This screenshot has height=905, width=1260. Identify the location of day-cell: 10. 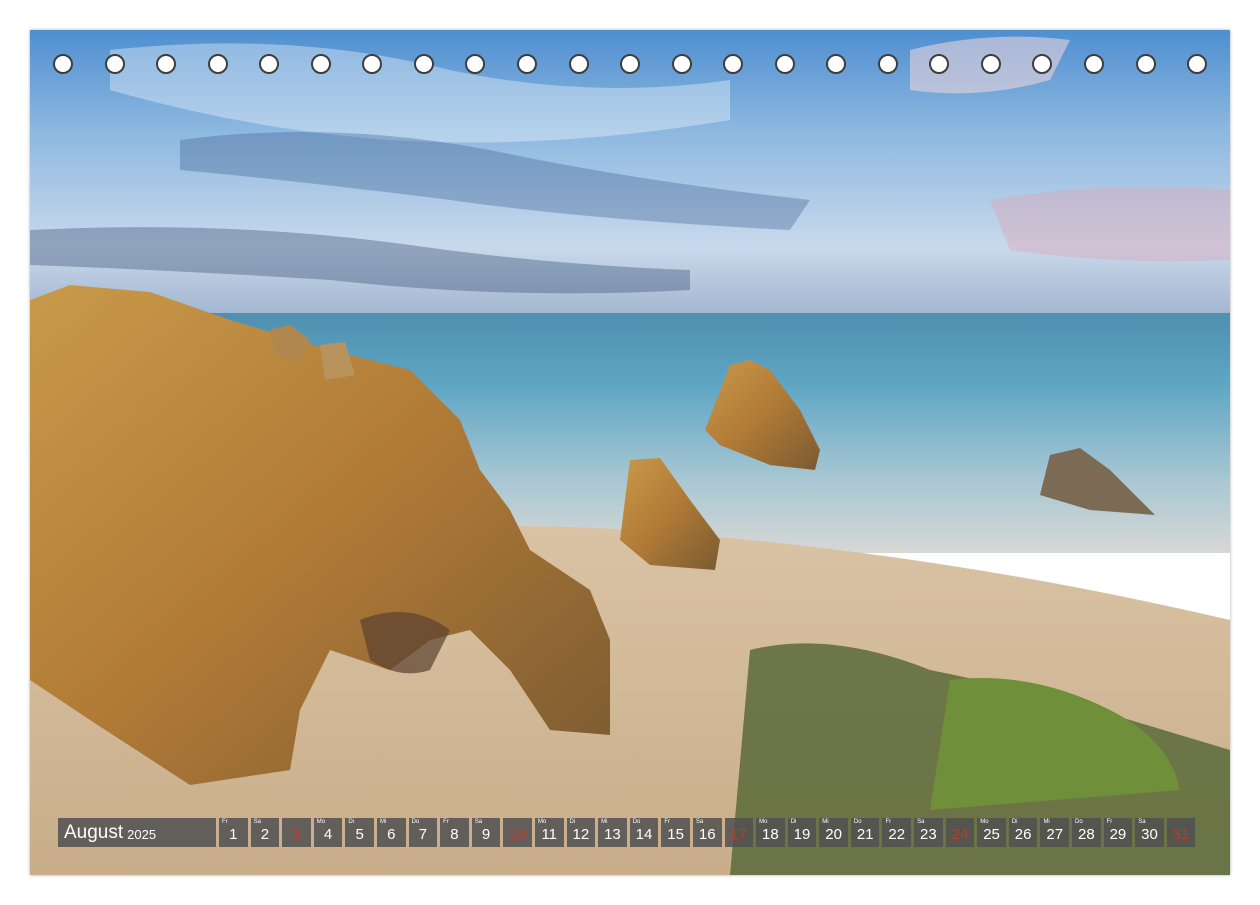
(517, 832).